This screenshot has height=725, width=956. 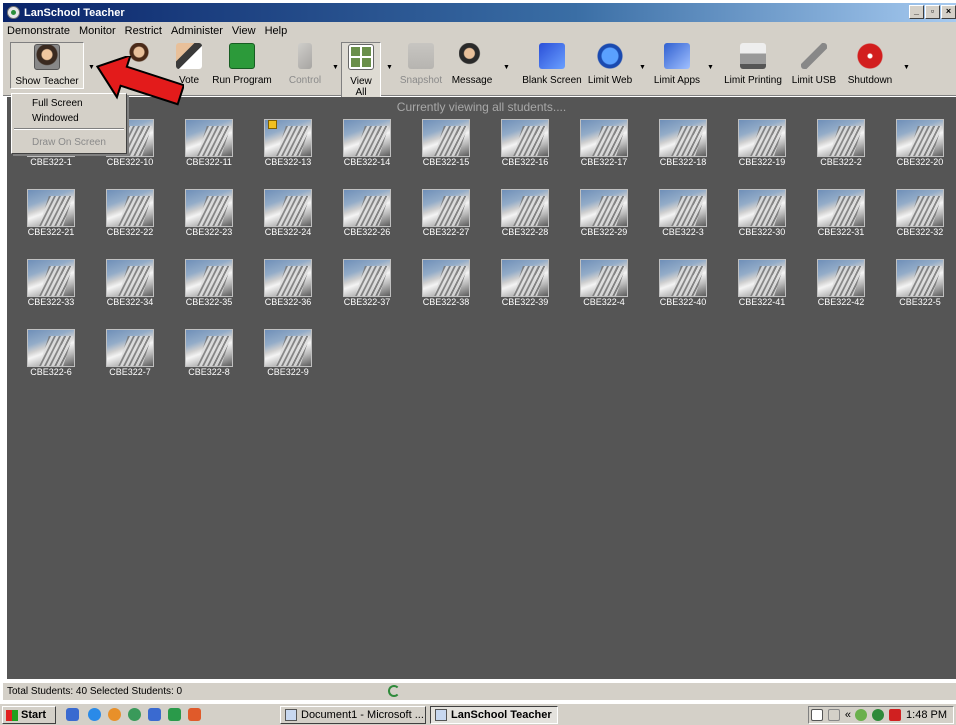 What do you see at coordinates (861, 715) in the screenshot?
I see `lanschool-tray-icon` at bounding box center [861, 715].